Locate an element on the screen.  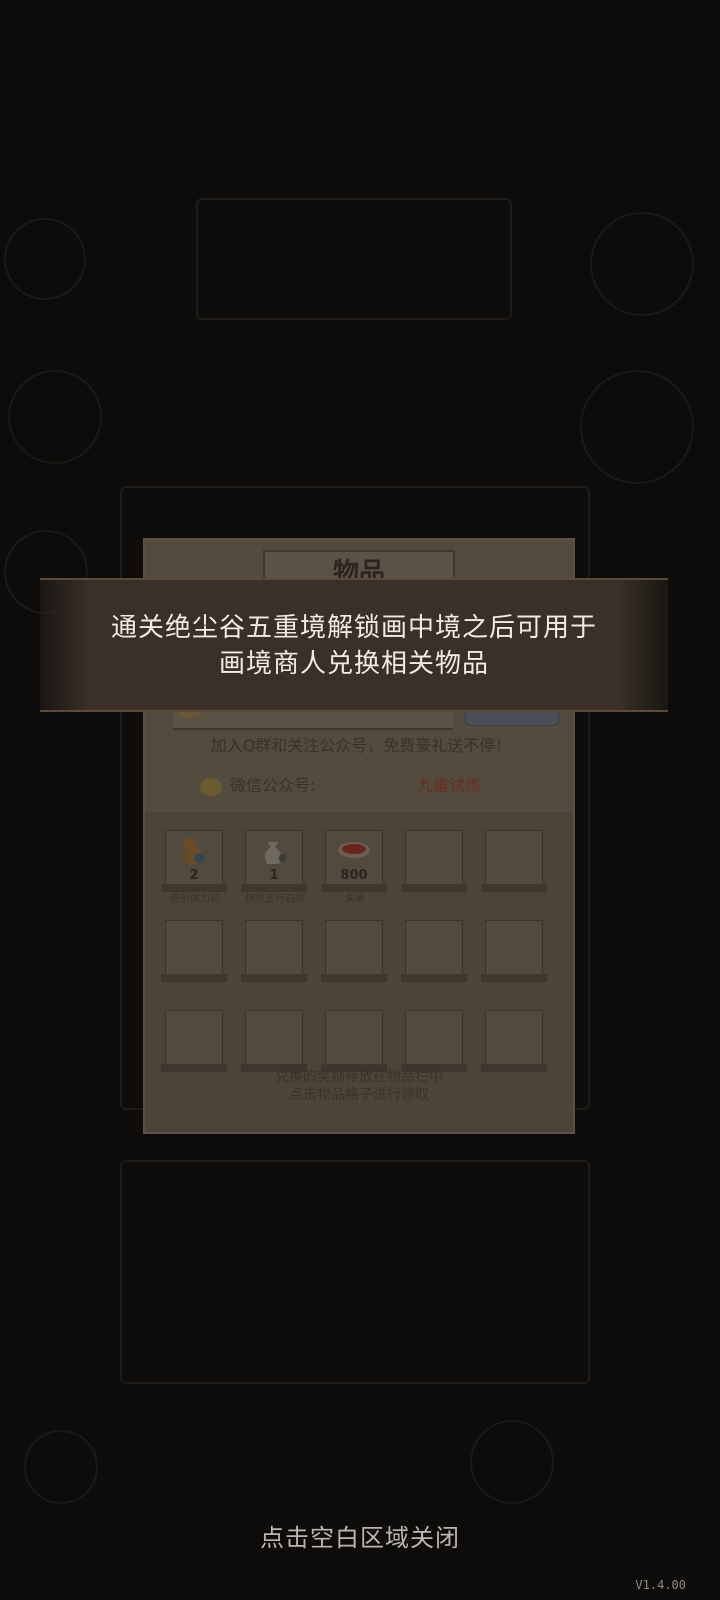
item-name: 朱墨 is located at coordinates (355, 899).